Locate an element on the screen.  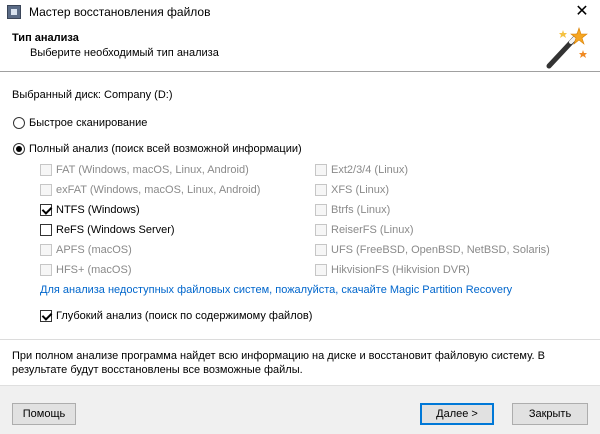
button-bar: Помощь Далее > Закрыть is located at coordinates (300, 409).